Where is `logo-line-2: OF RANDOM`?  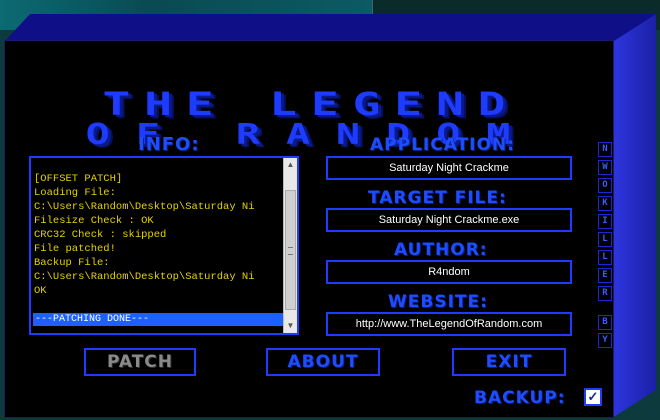
logo-line-2: OF RANDOM is located at coordinates (311, 135).